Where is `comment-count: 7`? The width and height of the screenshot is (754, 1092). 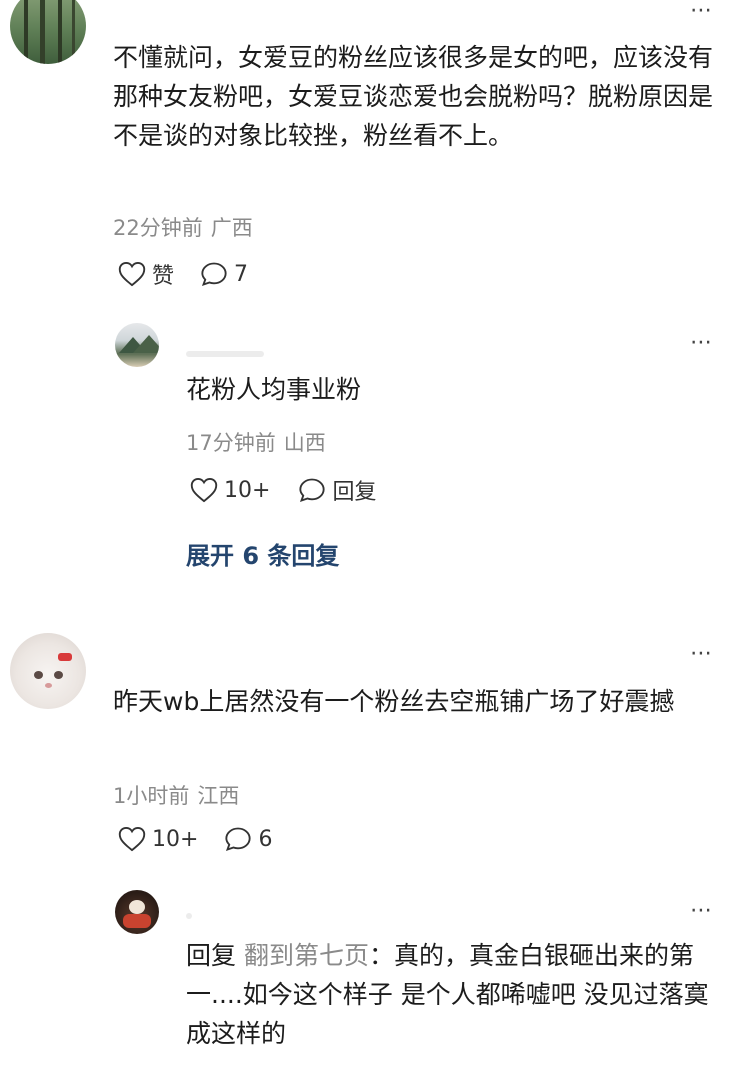 comment-count: 7 is located at coordinates (241, 274).